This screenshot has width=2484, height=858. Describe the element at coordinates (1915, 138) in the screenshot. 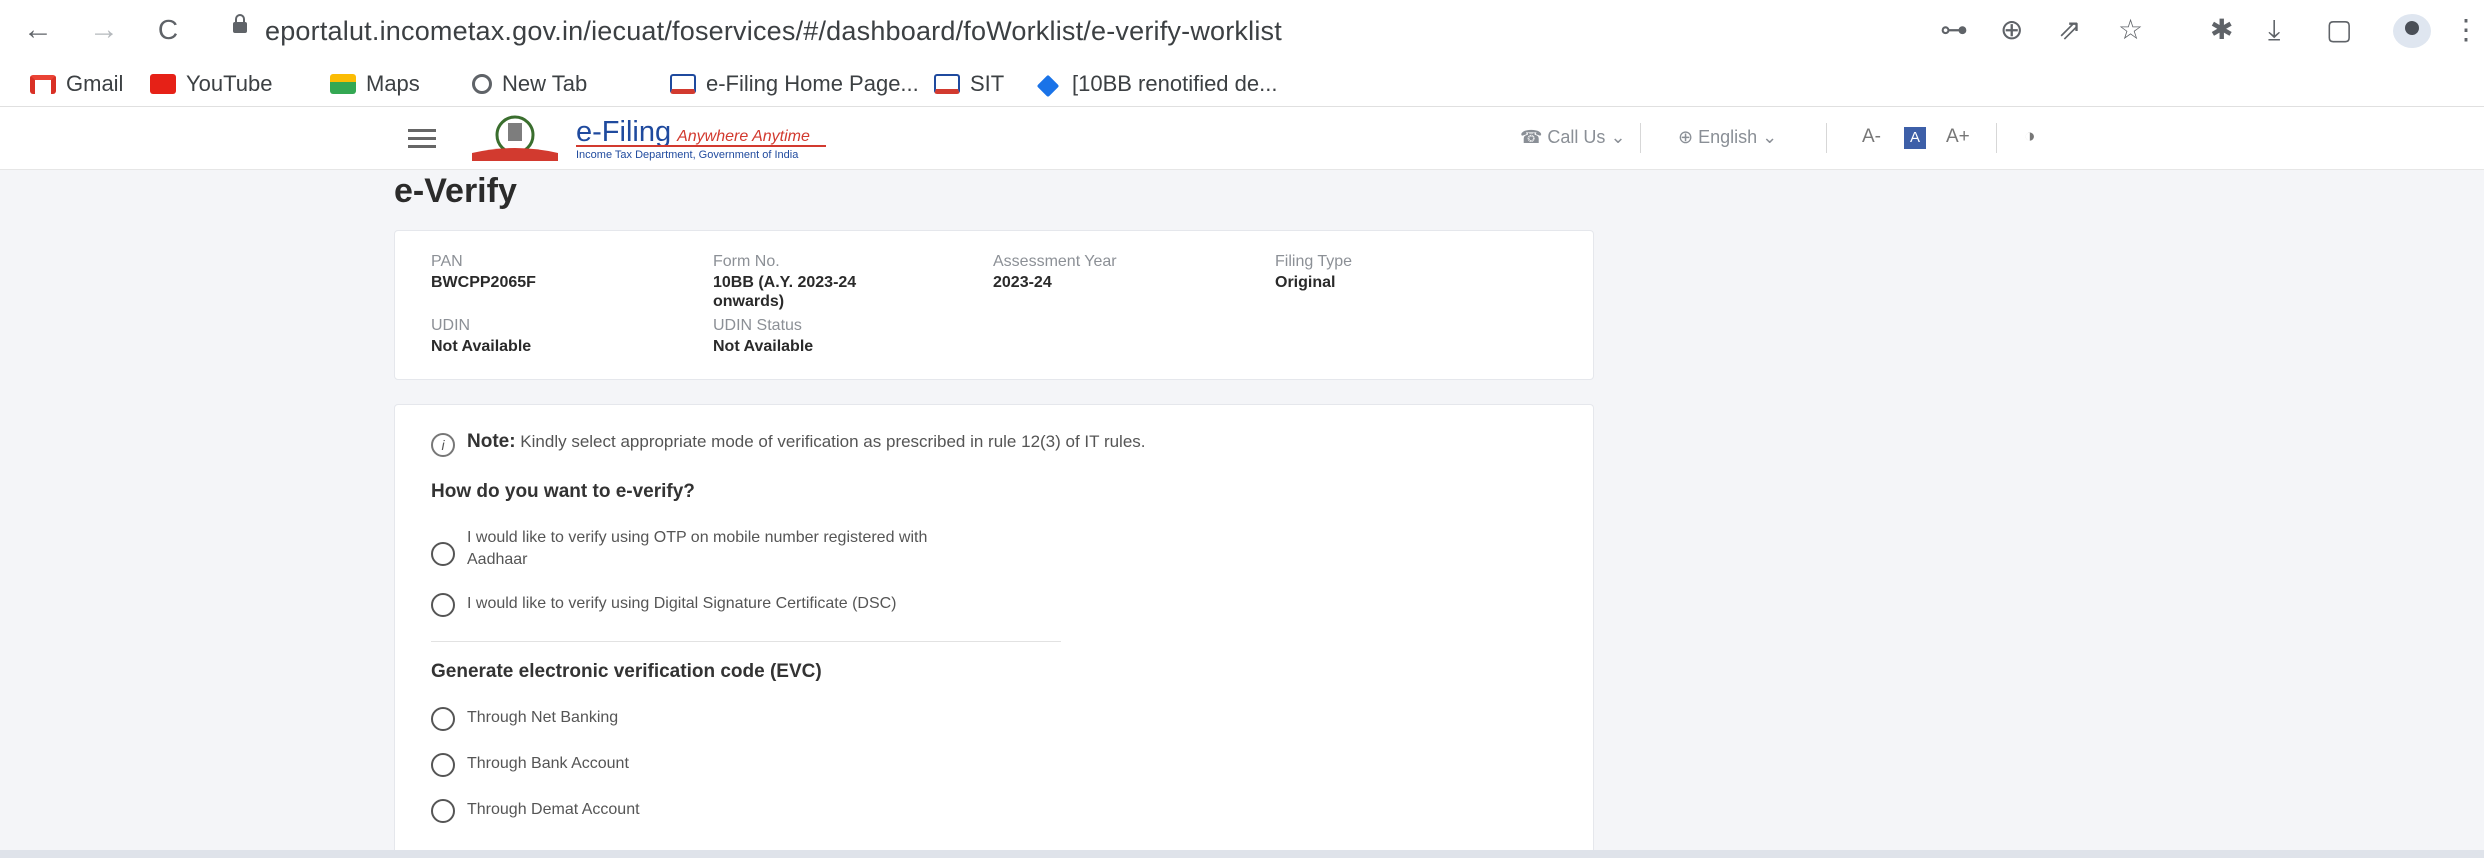

I see `font-normal-button: A` at that location.